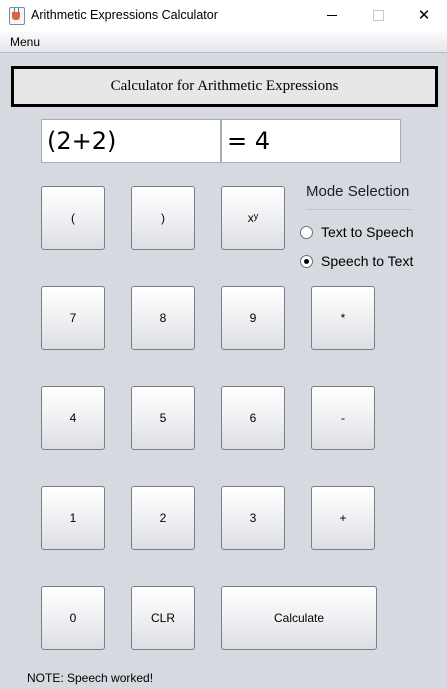  What do you see at coordinates (163, 218) in the screenshot?
I see `close-paren-button: )` at bounding box center [163, 218].